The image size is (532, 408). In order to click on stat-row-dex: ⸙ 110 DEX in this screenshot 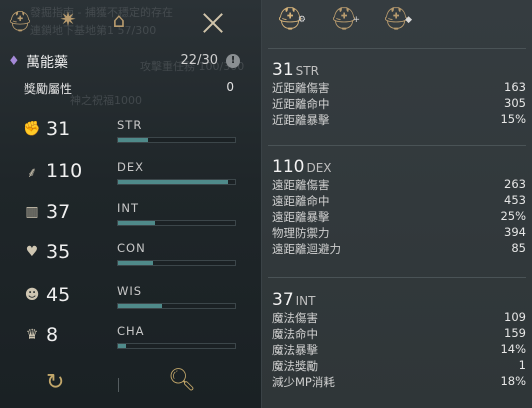, I will do `click(132, 177)`.